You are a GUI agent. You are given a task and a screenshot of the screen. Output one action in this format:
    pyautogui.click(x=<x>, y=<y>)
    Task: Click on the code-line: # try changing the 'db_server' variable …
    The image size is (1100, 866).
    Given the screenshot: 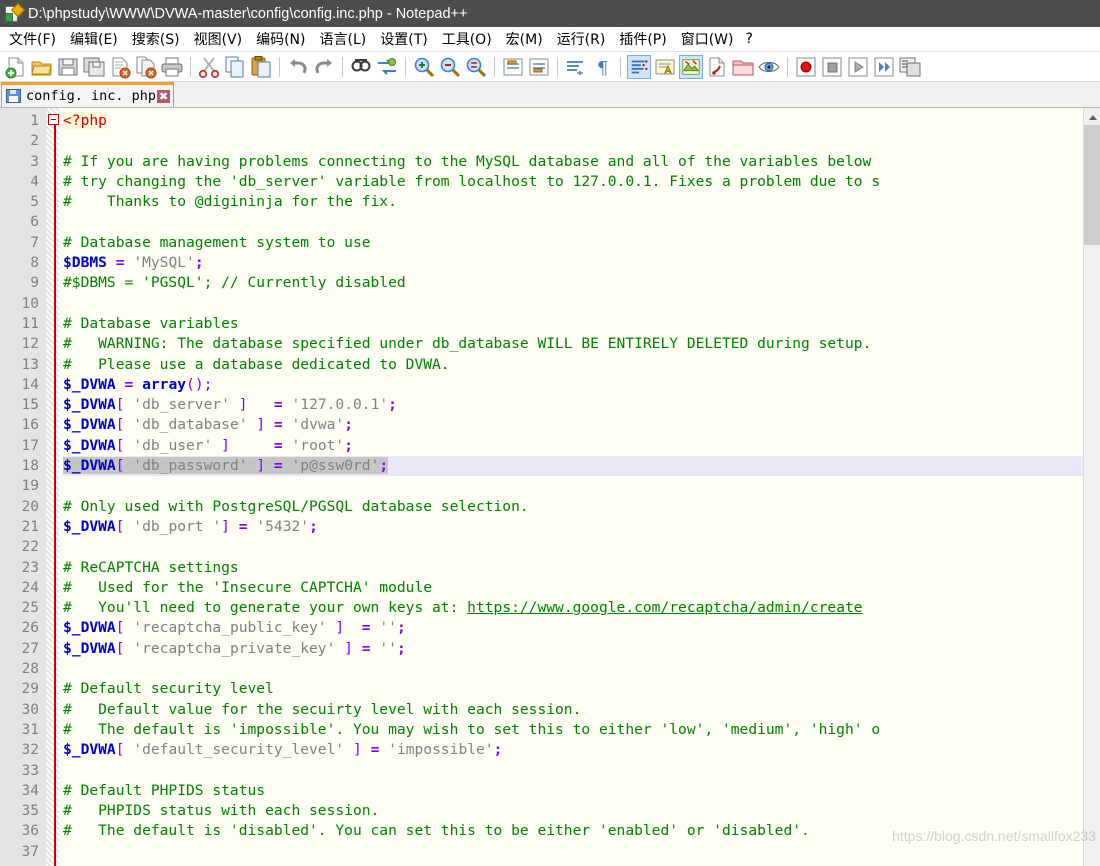 What is the action you would take?
    pyautogui.click(x=573, y=182)
    